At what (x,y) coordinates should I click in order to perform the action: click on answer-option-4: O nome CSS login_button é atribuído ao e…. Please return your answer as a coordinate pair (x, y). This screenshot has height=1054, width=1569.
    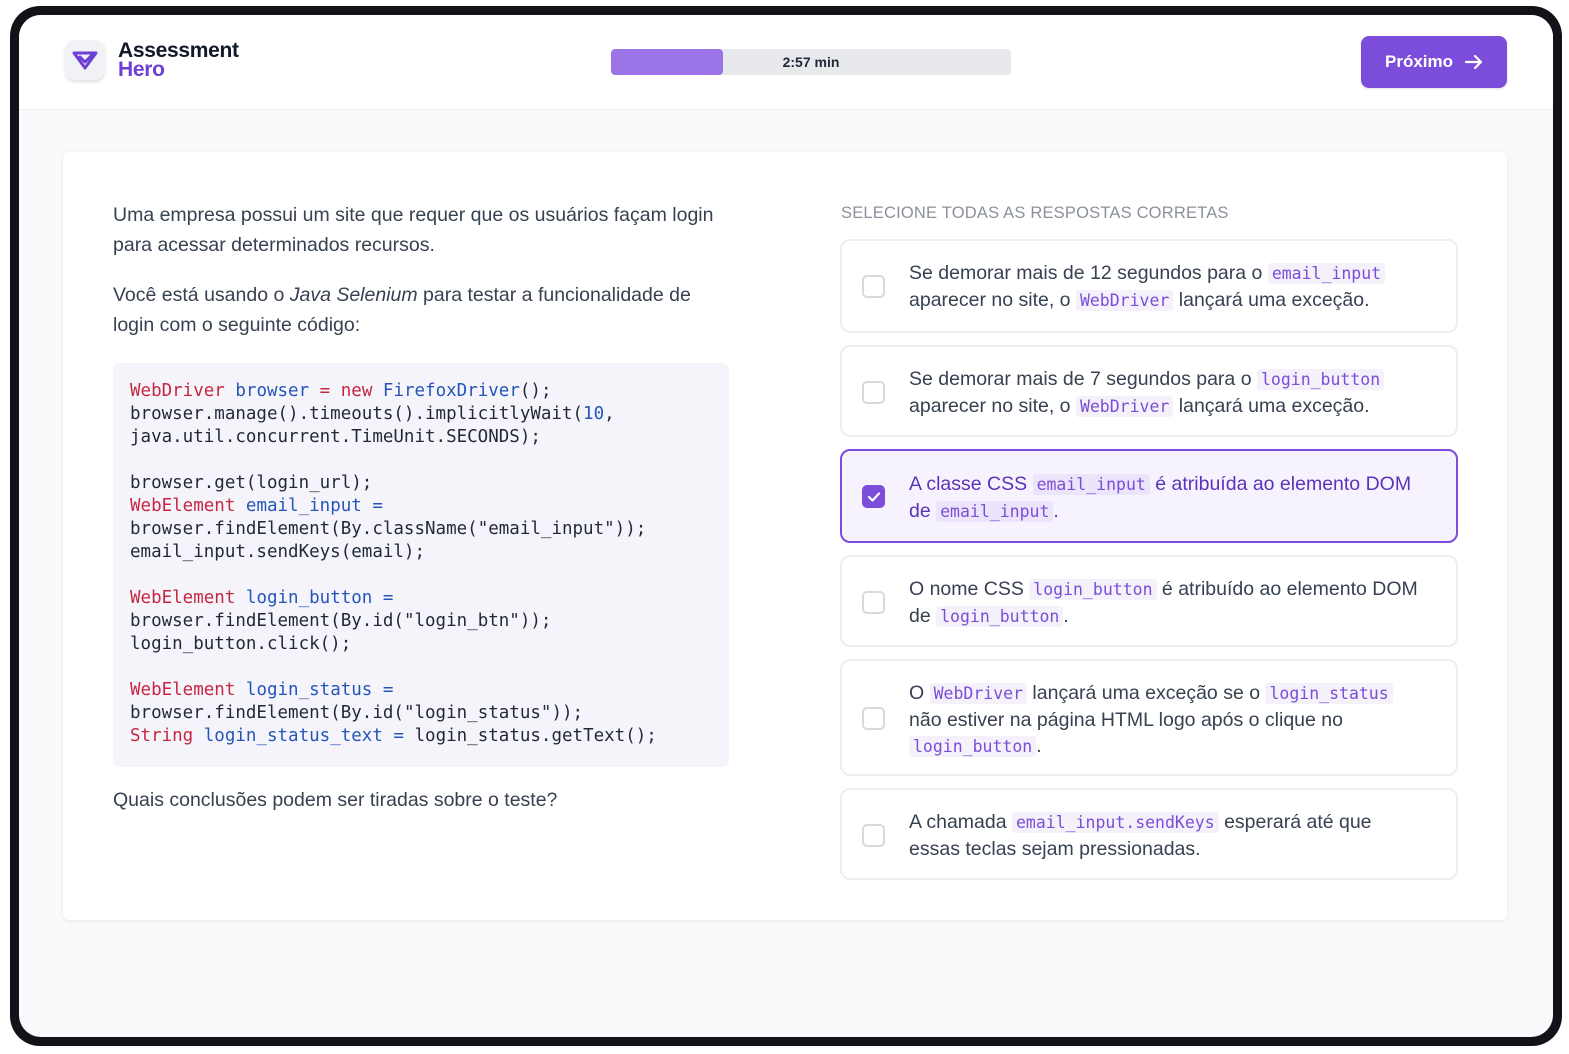
    Looking at the image, I should click on (1149, 601).